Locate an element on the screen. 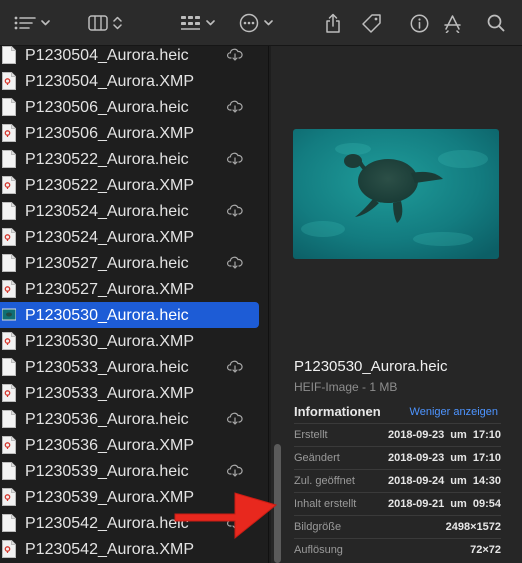 The image size is (522, 563). file-row: P1230539_Aurora.XMP is located at coordinates (134, 497).